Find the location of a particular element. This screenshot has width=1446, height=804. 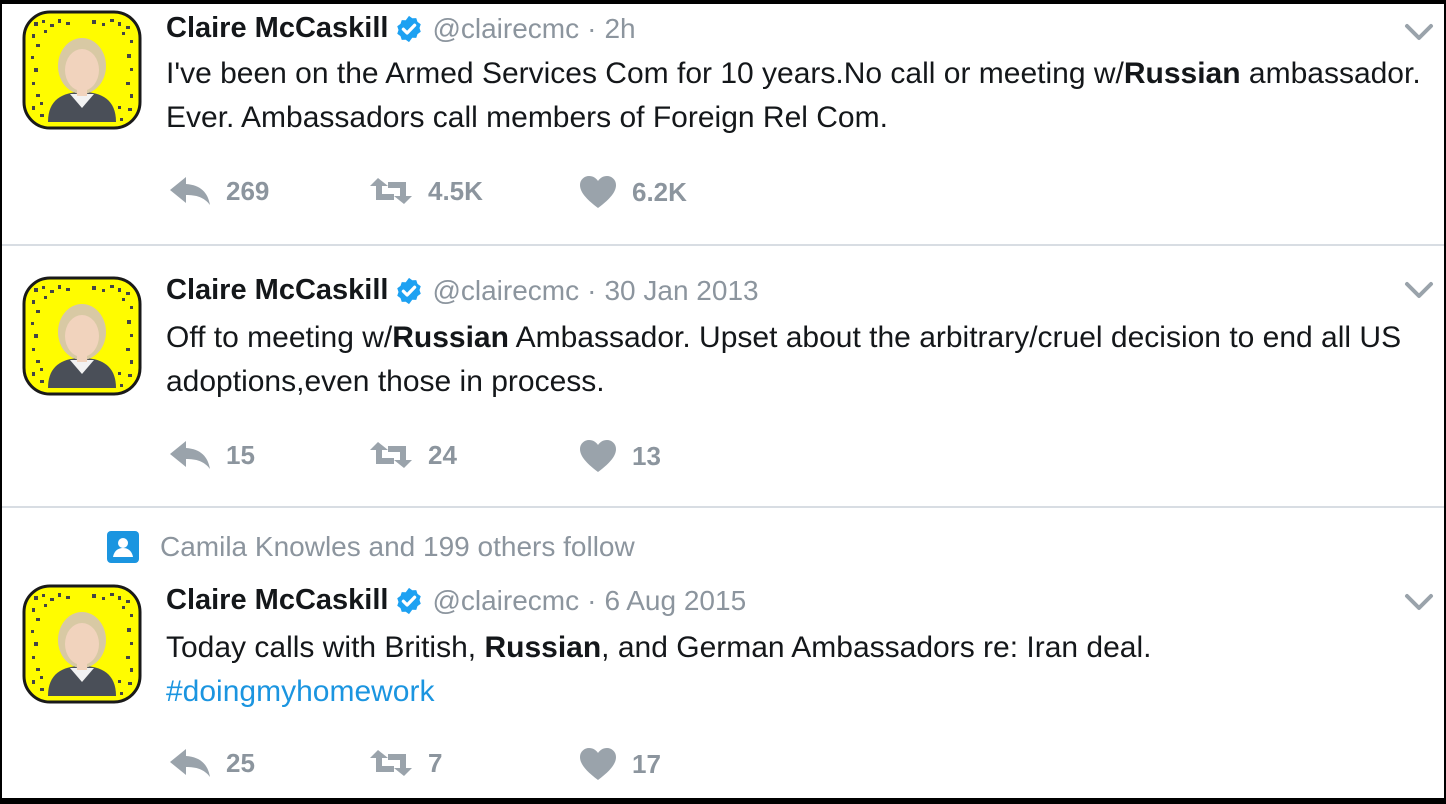

reply-button: 25 is located at coordinates (211, 763).